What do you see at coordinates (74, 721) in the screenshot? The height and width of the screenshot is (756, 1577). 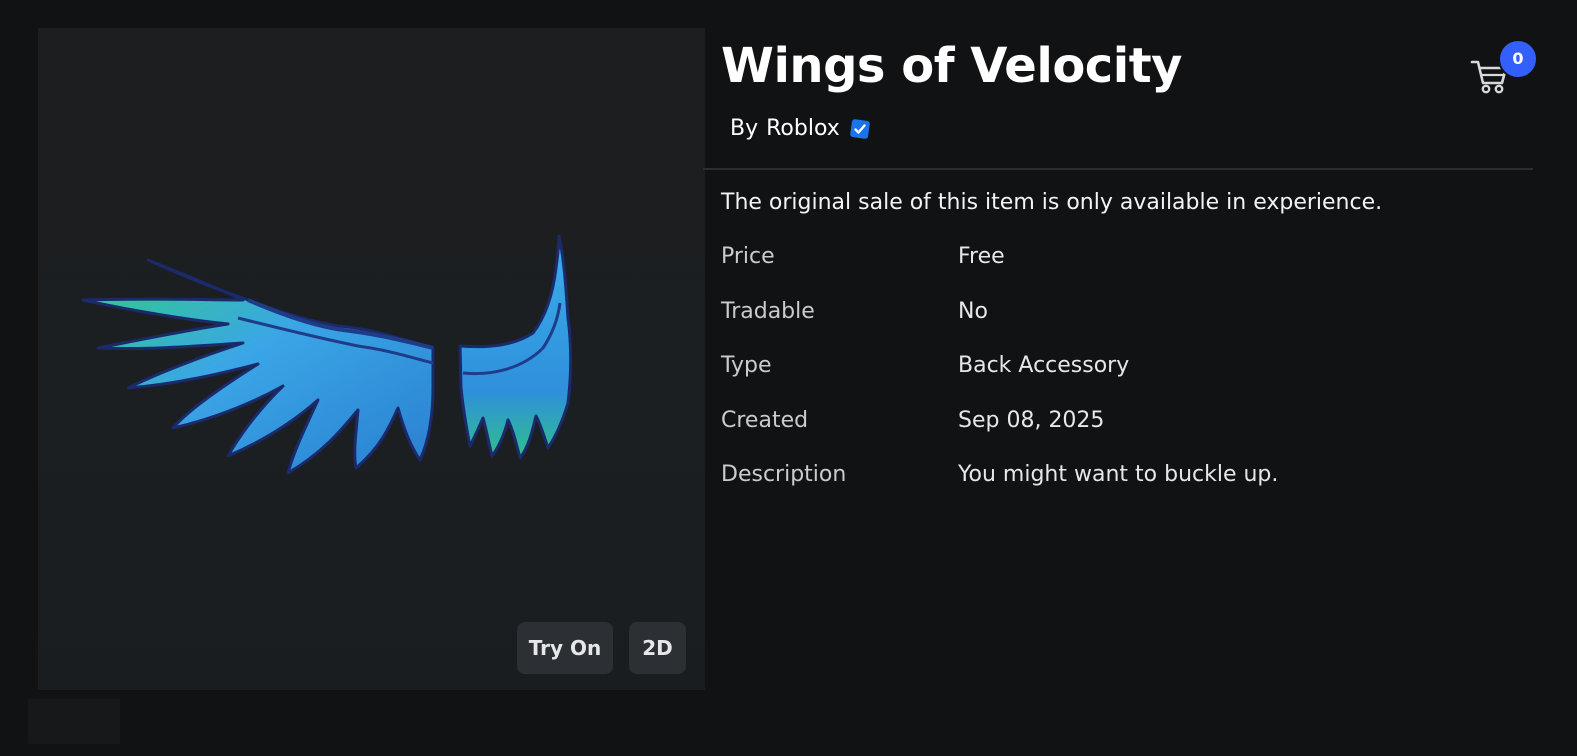 I see `thumbnail-strip` at bounding box center [74, 721].